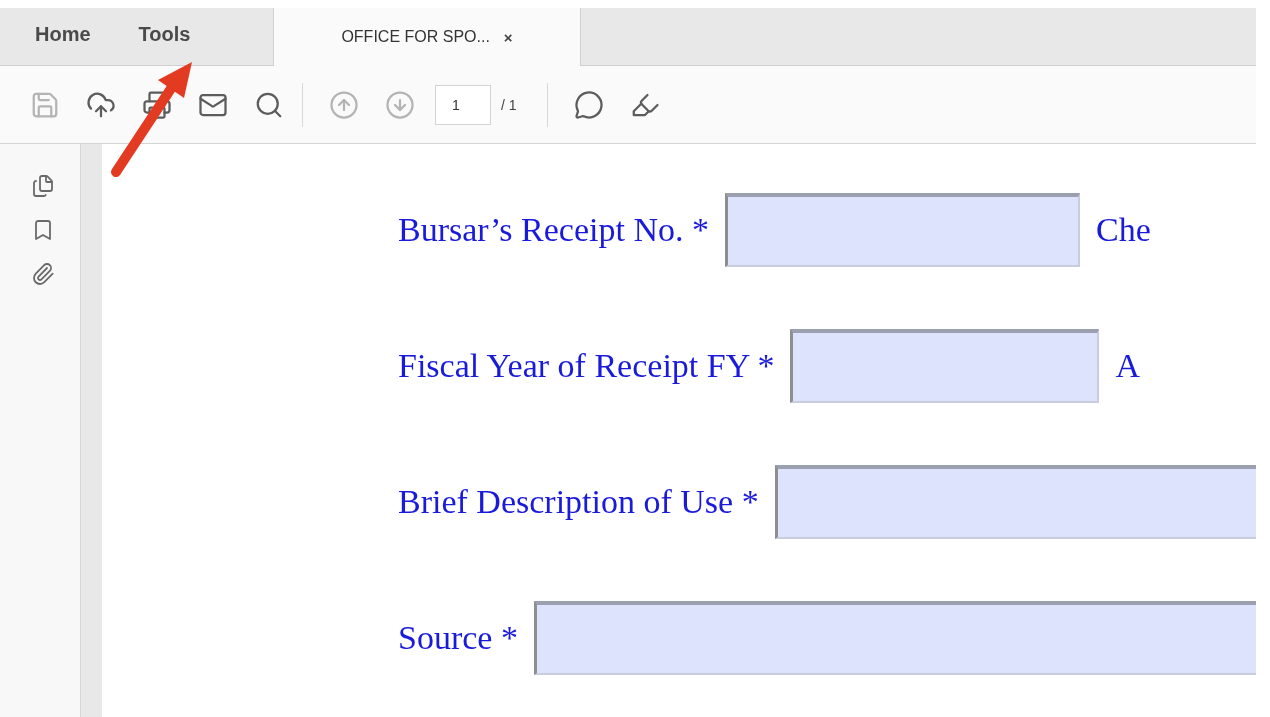 This screenshot has height=717, width=1270. I want to click on page-number-field: 1, so click(463, 104).